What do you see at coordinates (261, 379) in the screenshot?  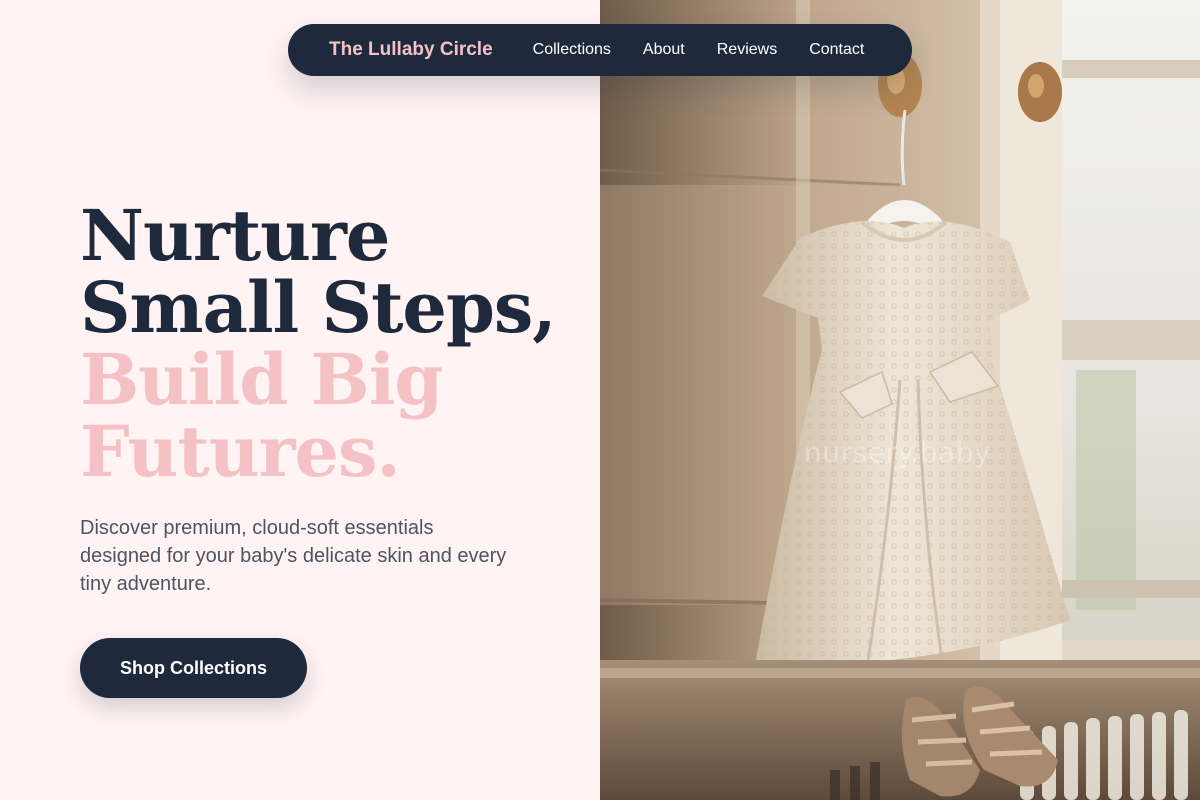 I see `heading-line-3: Build Big` at bounding box center [261, 379].